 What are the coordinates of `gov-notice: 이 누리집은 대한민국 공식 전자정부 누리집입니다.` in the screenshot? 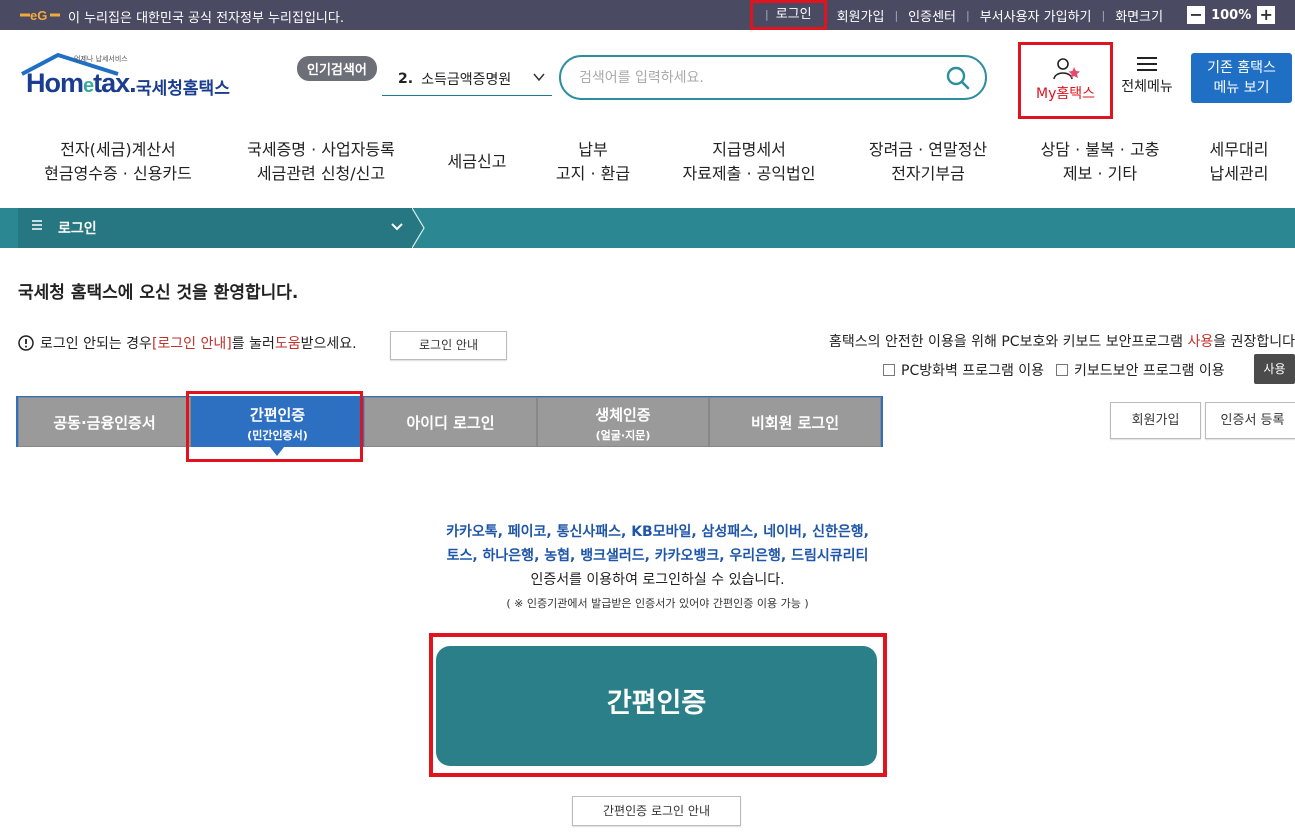 It's located at (206, 18).